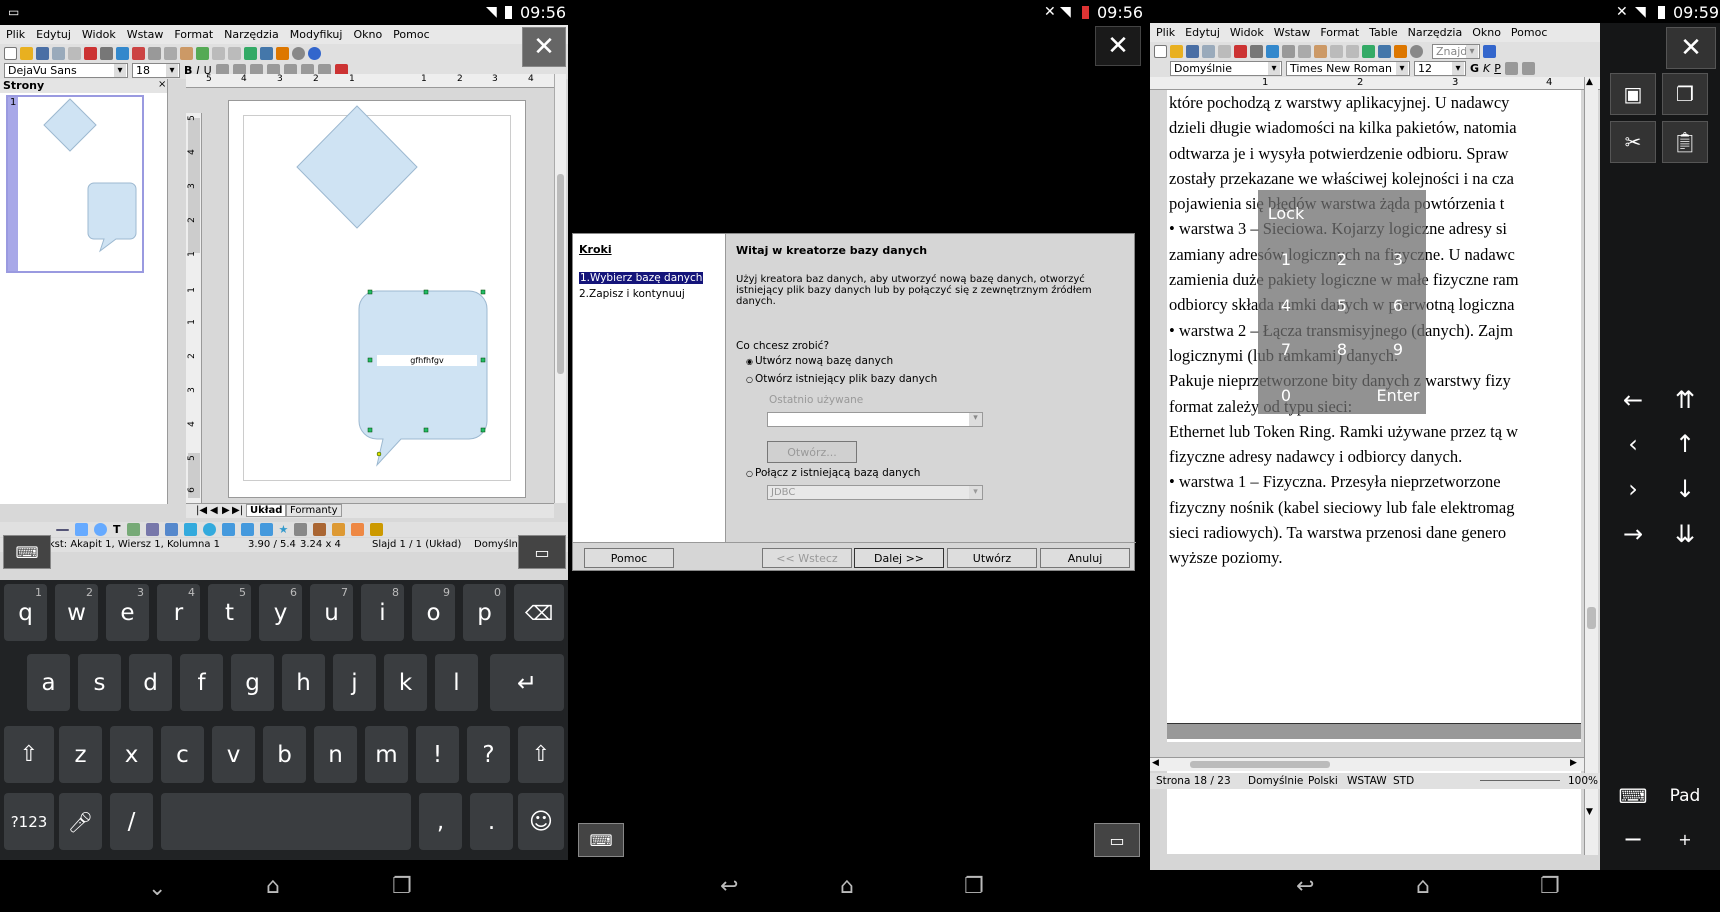 This screenshot has width=1720, height=912. I want to click on menu-insert: Wstaw, so click(1292, 32).